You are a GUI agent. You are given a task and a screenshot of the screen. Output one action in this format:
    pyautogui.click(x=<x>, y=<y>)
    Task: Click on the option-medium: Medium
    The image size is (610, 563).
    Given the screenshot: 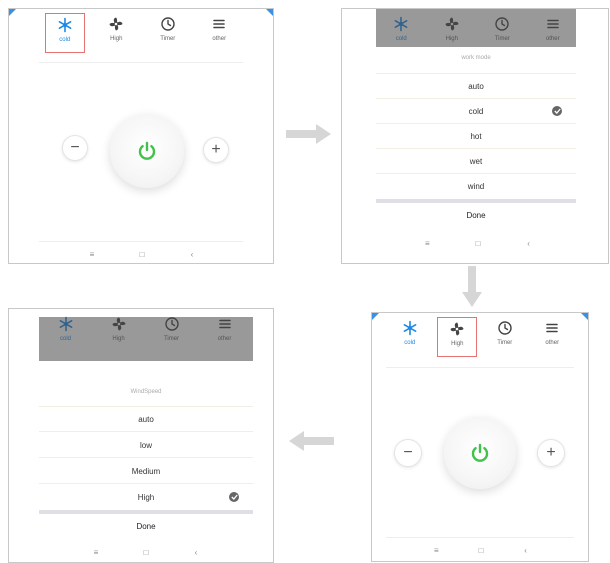 What is the action you would take?
    pyautogui.click(x=146, y=470)
    